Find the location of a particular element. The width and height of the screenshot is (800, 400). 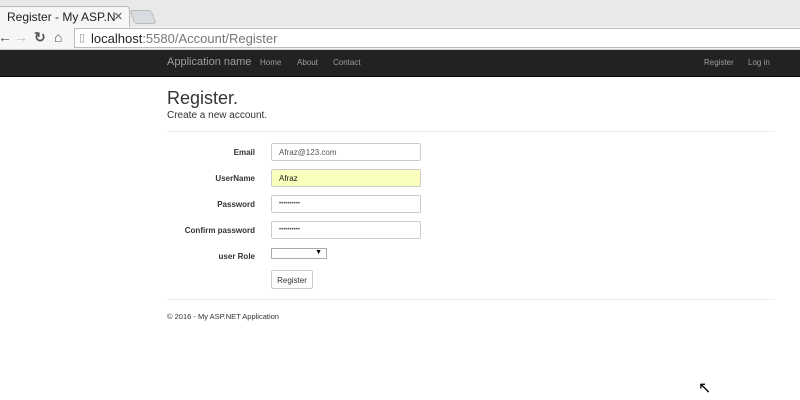

nav-login: Log in is located at coordinates (759, 62).